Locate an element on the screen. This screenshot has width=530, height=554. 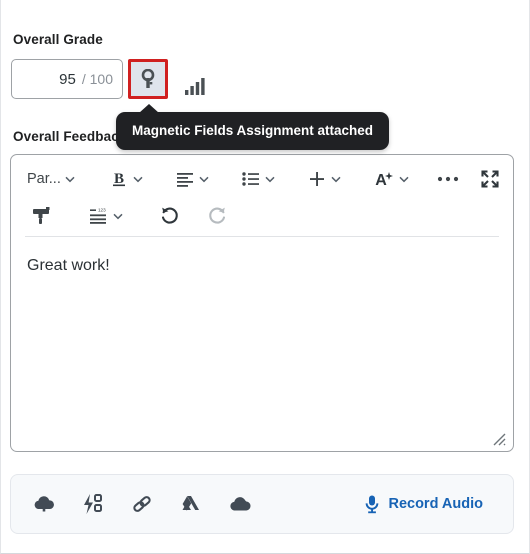
record-audio-button: Record Audio is located at coordinates (429, 504).